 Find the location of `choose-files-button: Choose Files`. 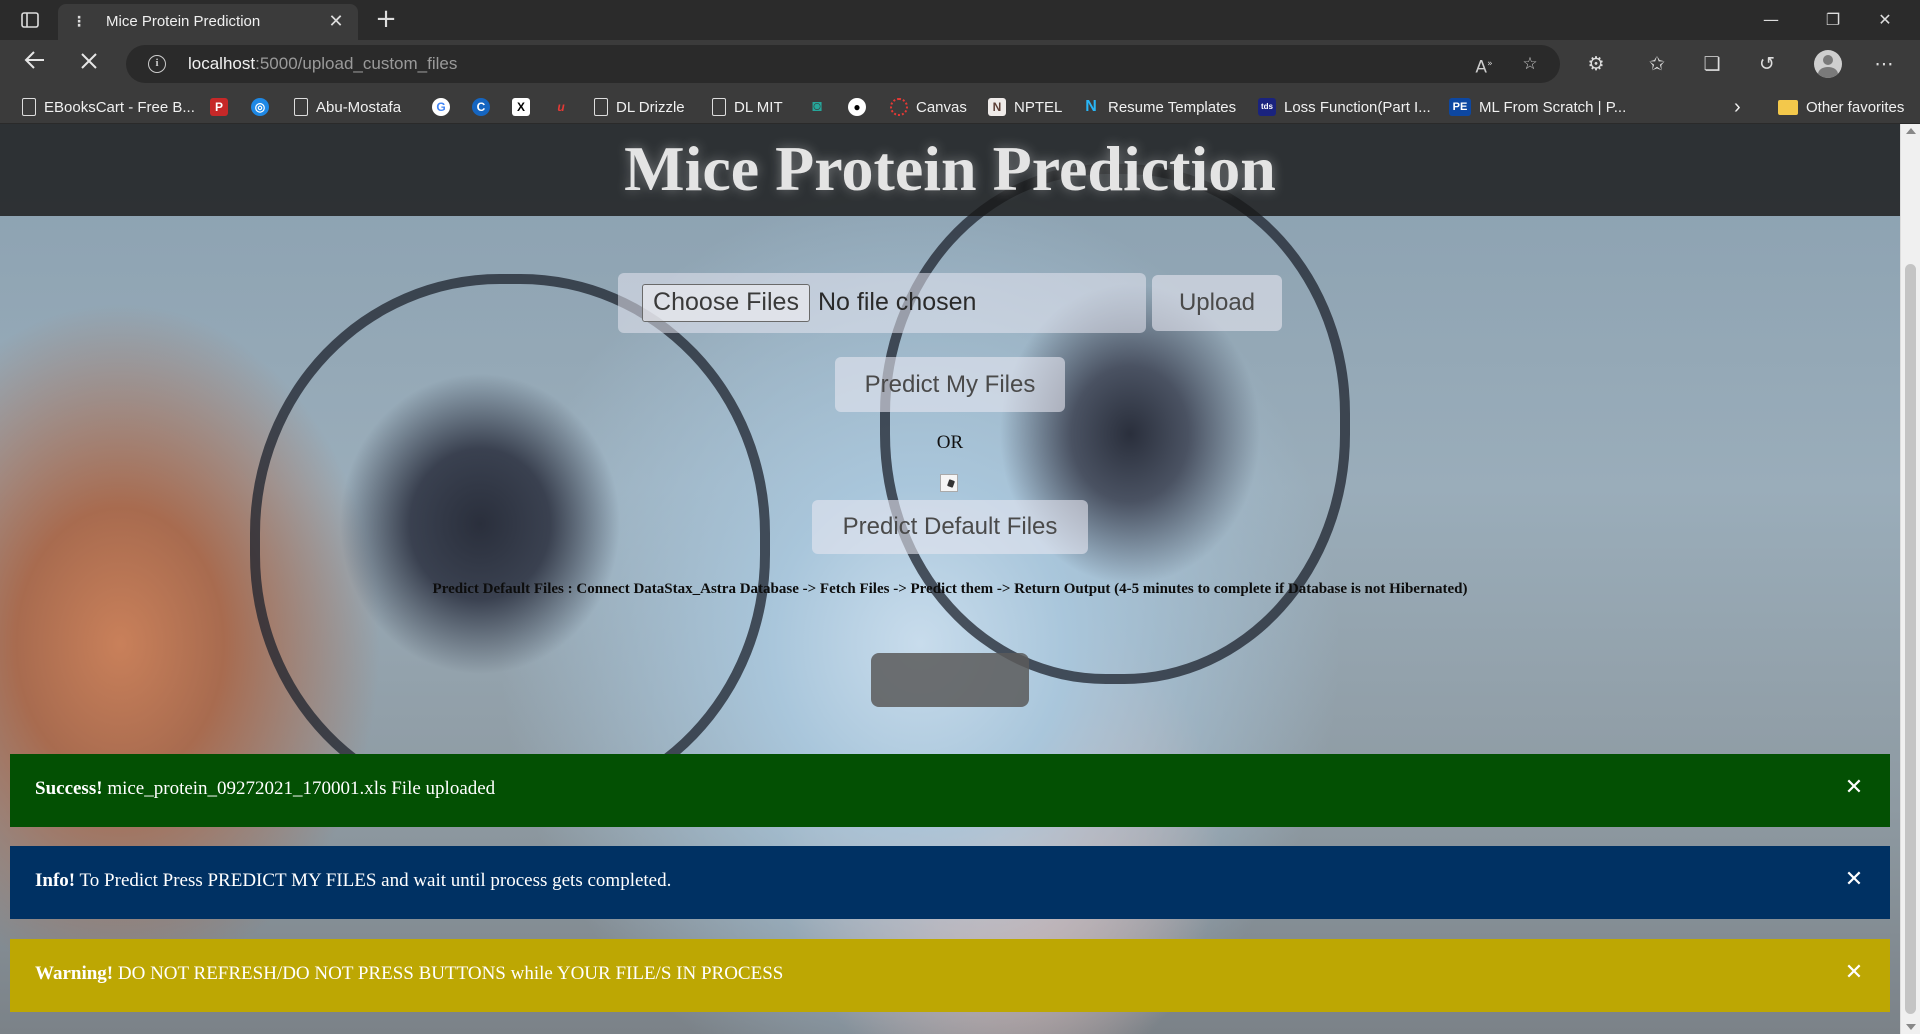

choose-files-button: Choose Files is located at coordinates (726, 303).